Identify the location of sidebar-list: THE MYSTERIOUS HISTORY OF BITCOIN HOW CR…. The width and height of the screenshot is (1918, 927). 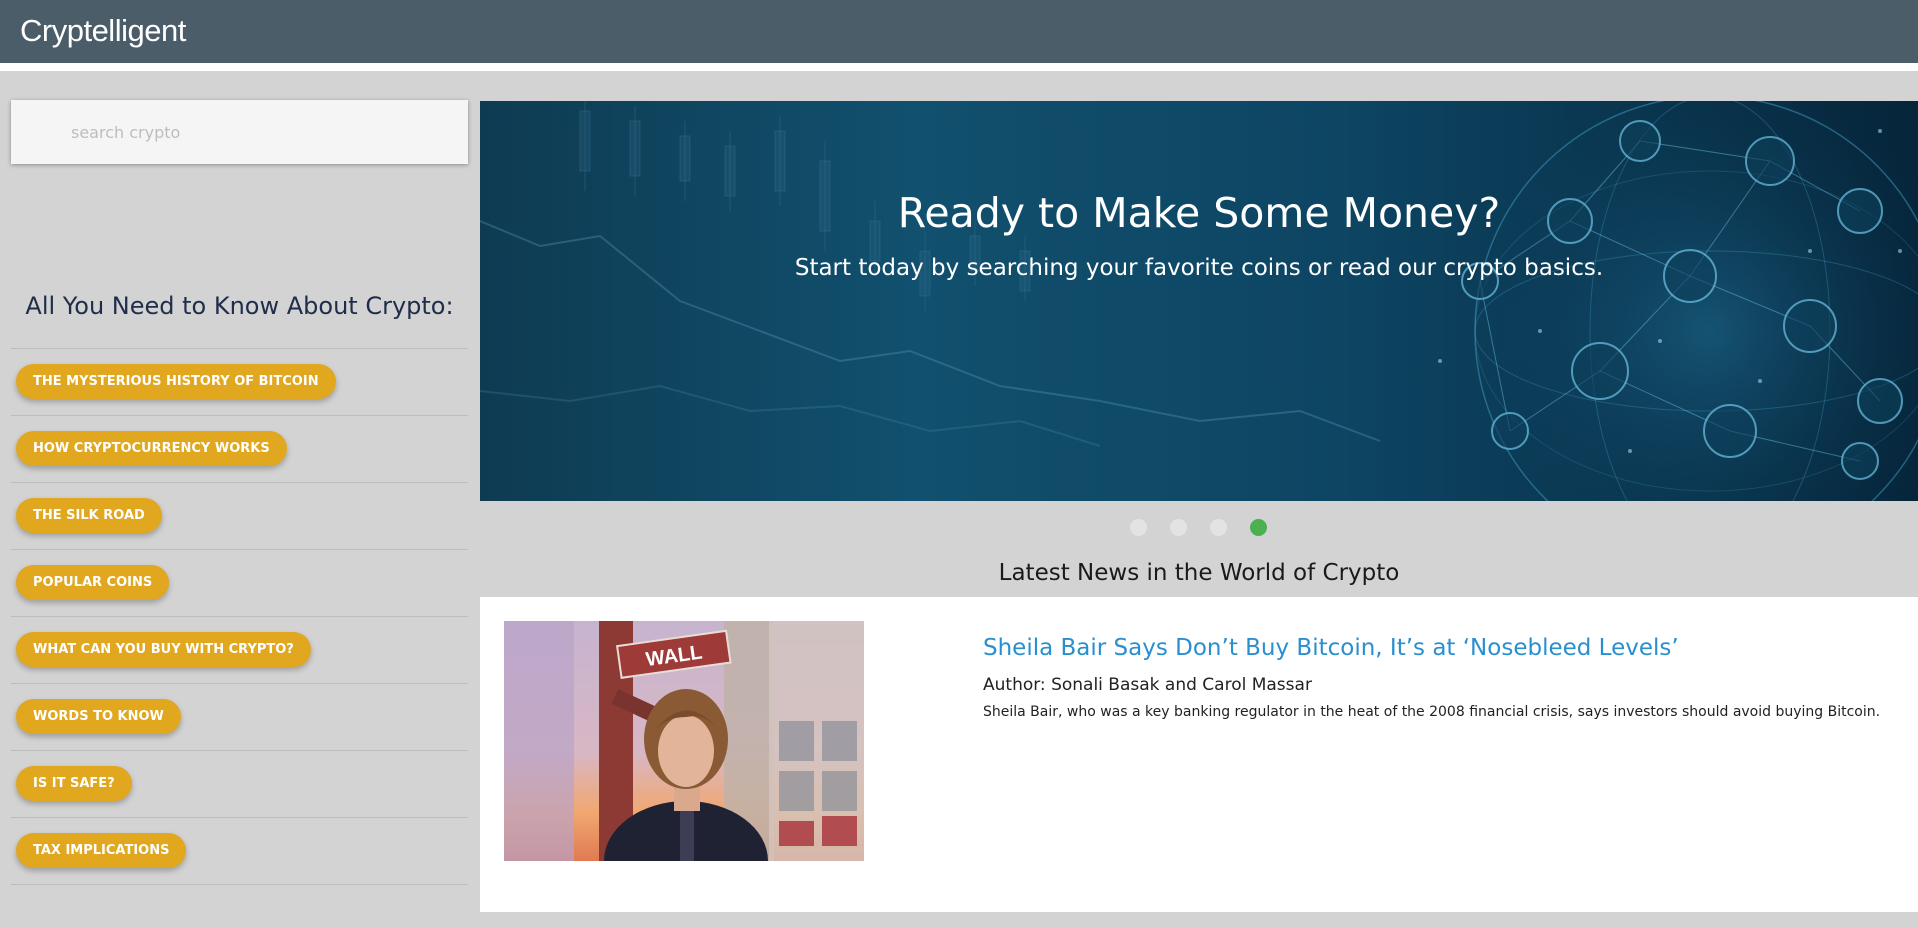
(239, 616).